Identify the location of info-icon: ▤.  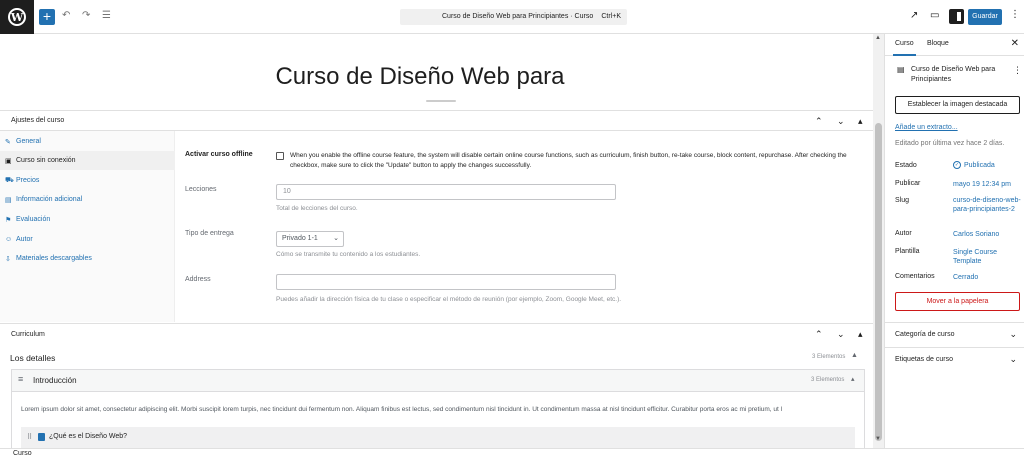
(8, 200).